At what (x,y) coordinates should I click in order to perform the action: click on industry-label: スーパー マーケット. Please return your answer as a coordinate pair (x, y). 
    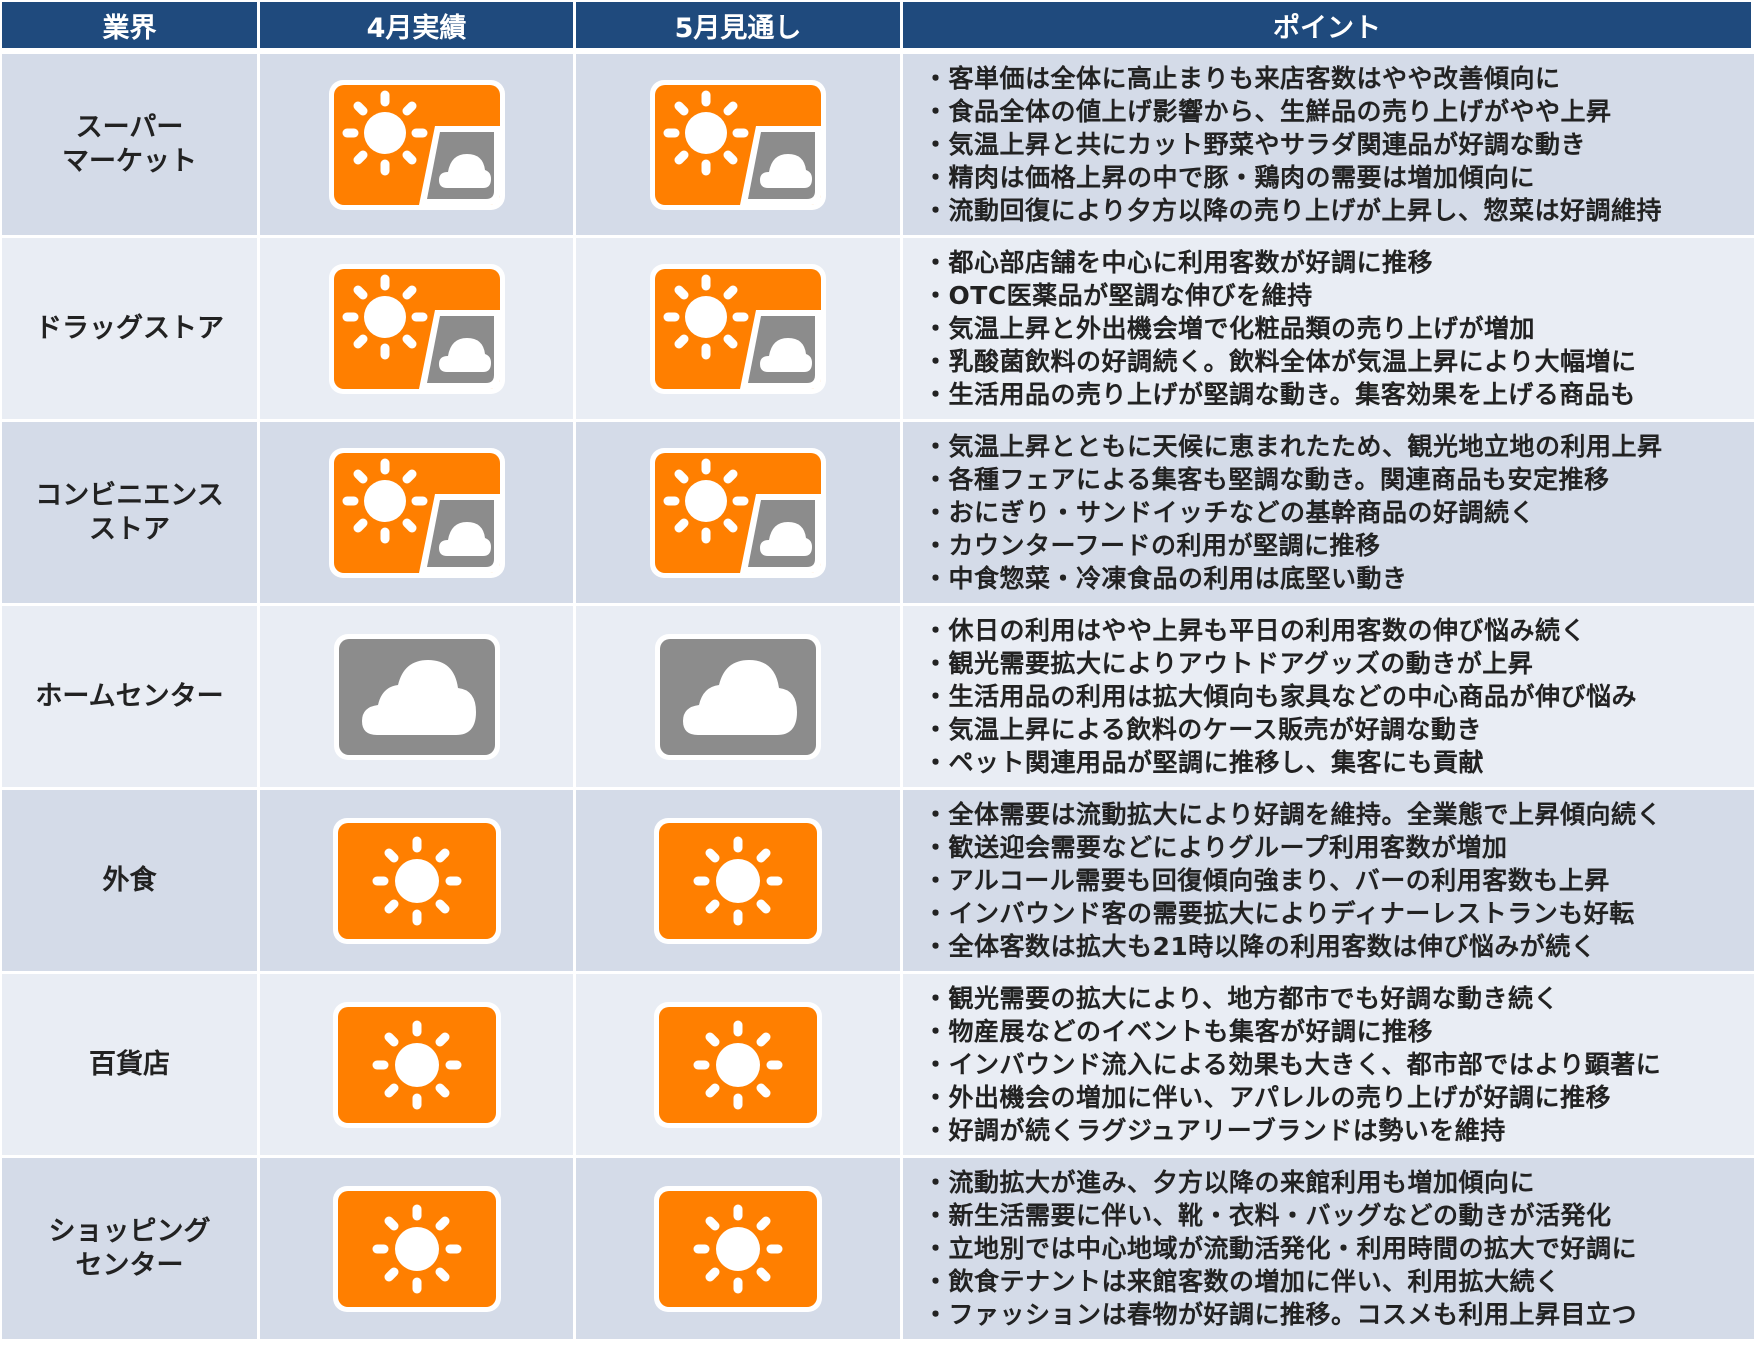
    Looking at the image, I should click on (129, 144).